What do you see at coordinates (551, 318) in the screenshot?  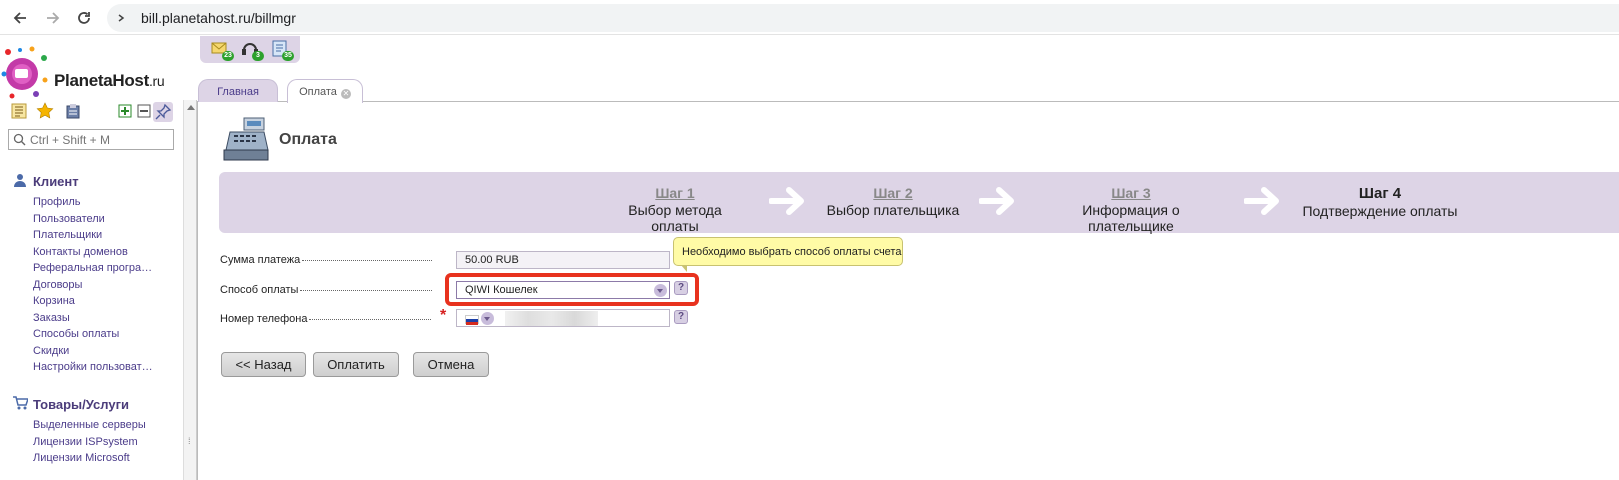 I see `redacted-phone` at bounding box center [551, 318].